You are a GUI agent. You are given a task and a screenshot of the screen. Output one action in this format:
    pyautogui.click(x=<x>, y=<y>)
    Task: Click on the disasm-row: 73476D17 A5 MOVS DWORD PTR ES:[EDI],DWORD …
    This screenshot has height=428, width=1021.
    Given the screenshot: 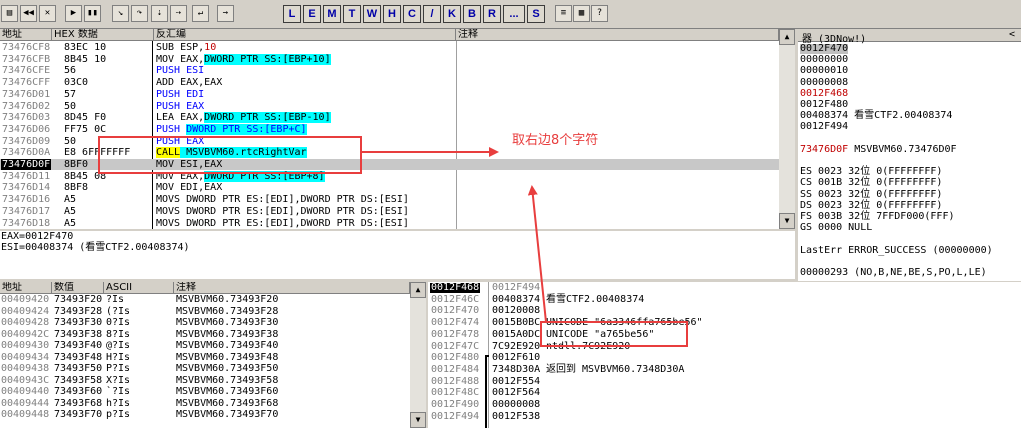 What is the action you would take?
    pyautogui.click(x=389, y=211)
    